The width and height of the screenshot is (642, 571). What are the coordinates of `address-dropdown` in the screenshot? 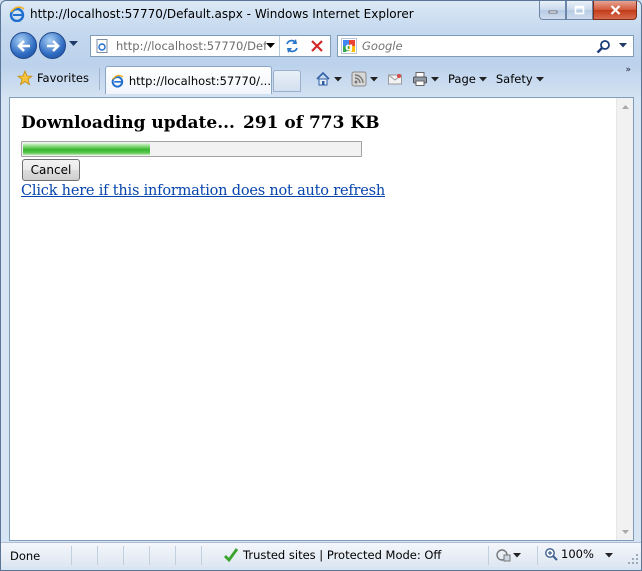 It's located at (270, 46).